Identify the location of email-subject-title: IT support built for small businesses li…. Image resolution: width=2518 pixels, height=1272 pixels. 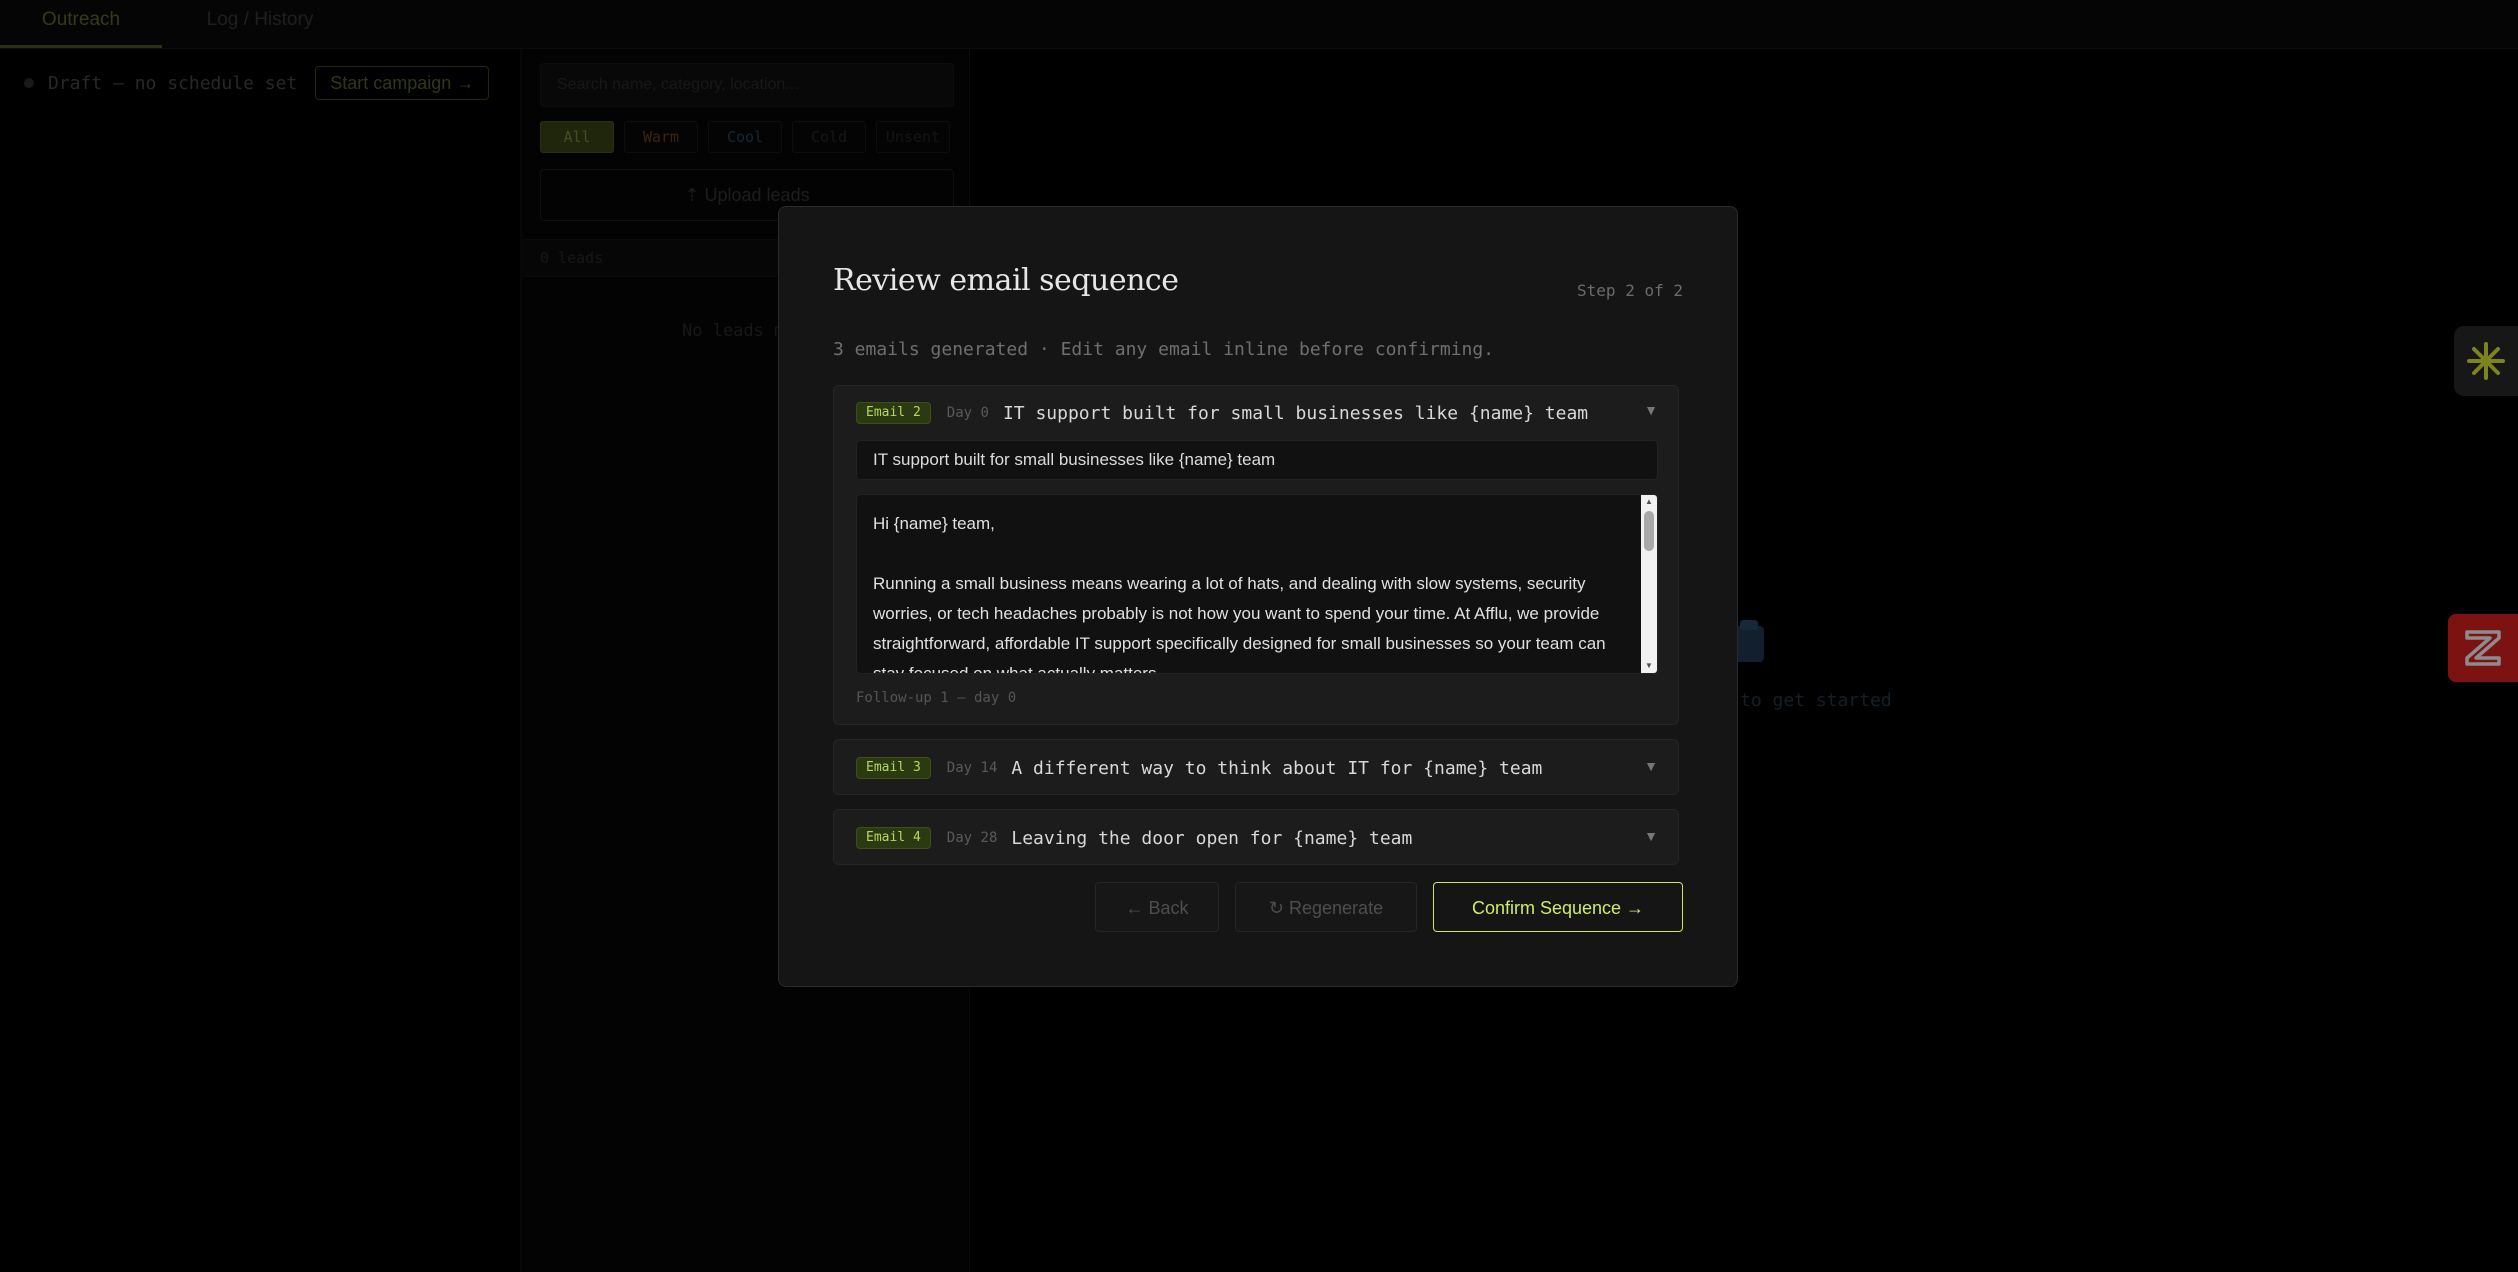
(1295, 413).